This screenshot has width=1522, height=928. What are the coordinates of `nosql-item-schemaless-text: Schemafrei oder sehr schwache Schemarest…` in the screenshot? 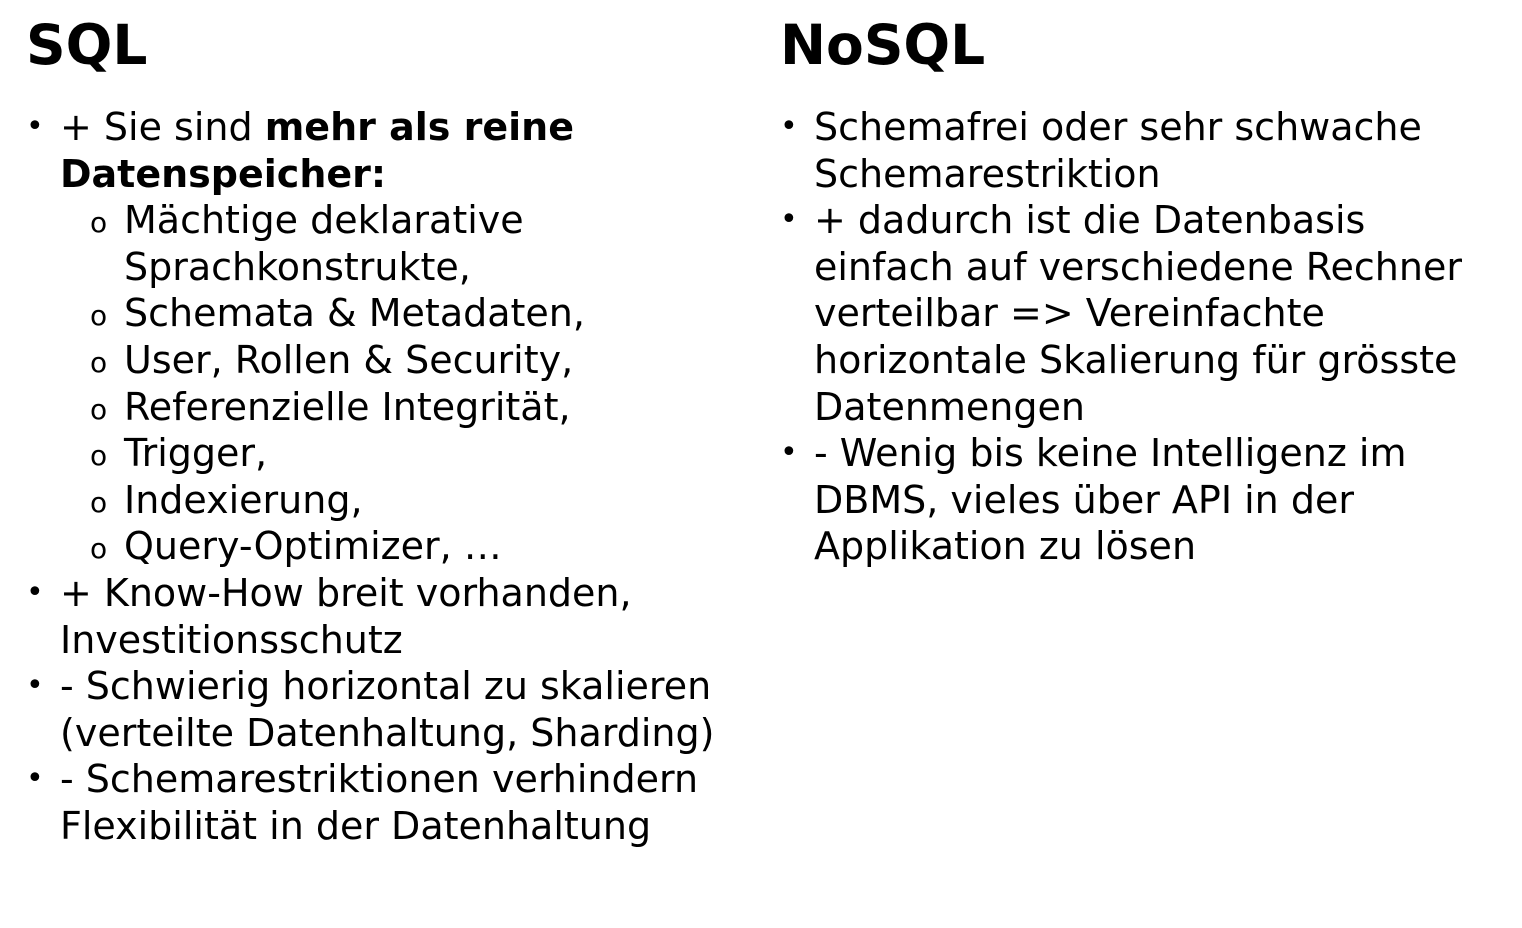 It's located at (1118, 150).